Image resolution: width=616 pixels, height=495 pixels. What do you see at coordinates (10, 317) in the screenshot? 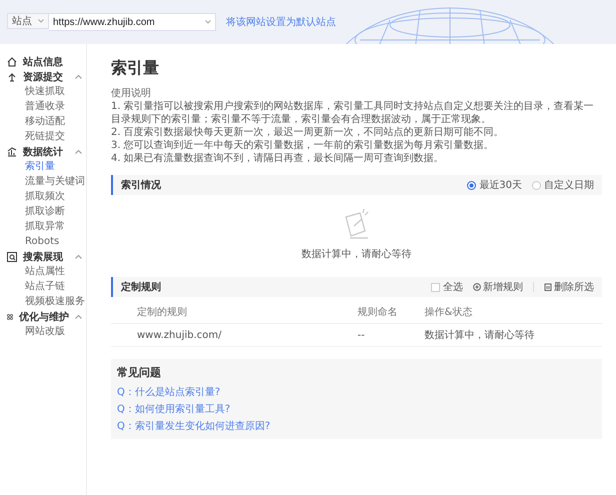
I see `grid-icon` at bounding box center [10, 317].